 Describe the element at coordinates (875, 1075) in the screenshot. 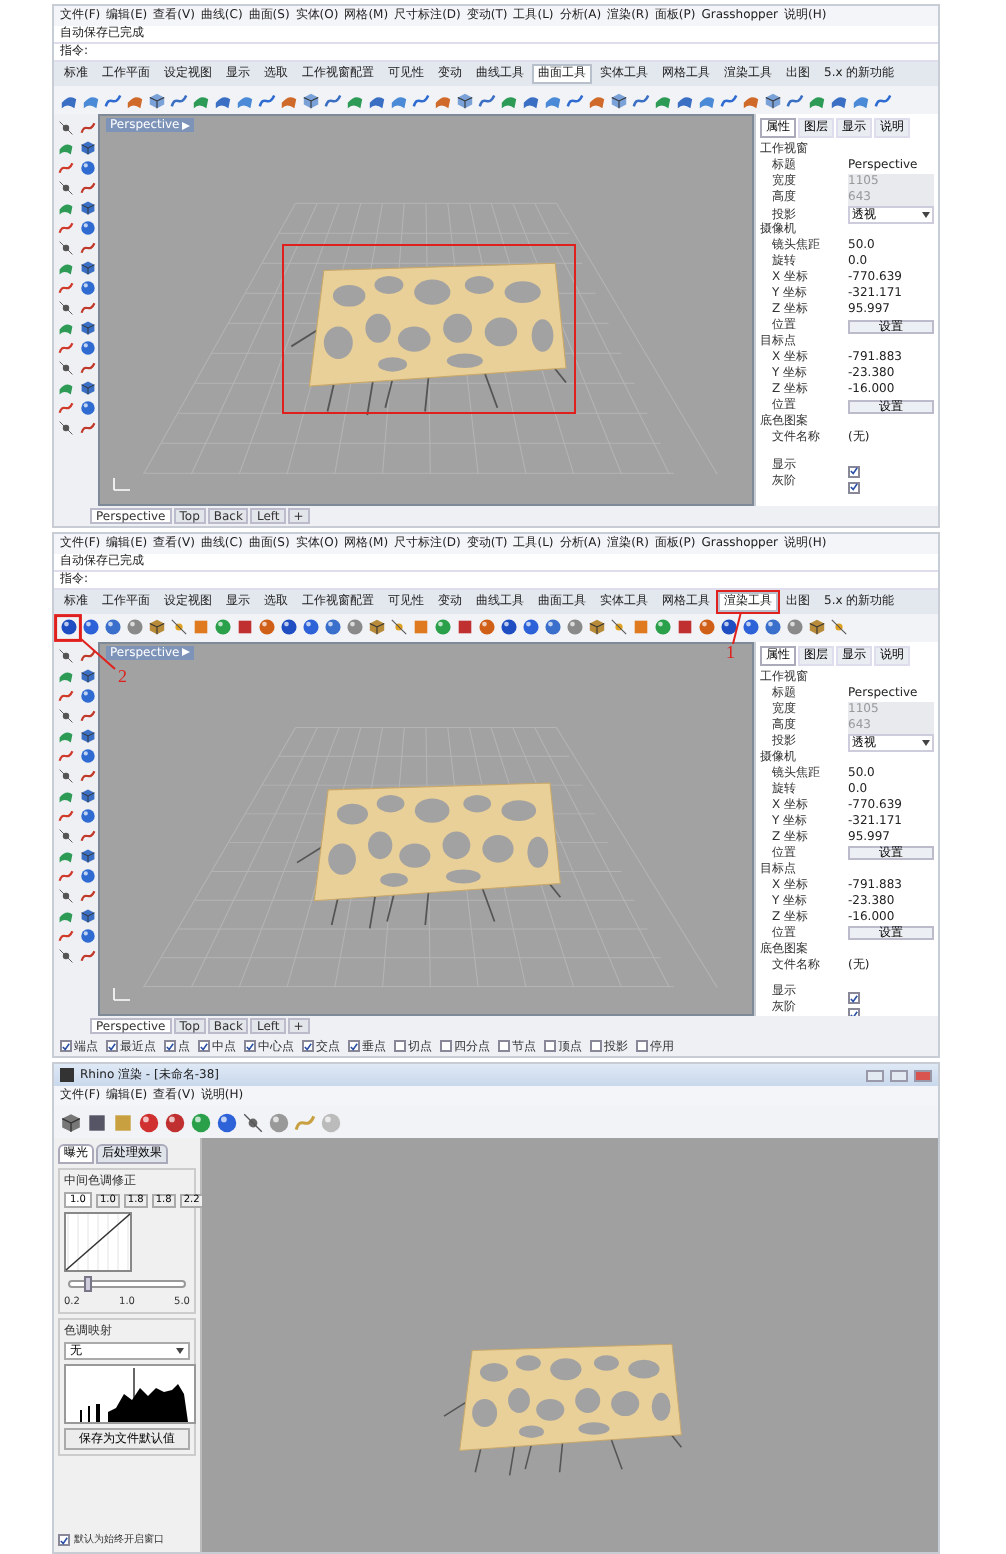

I see `minimize-button` at that location.